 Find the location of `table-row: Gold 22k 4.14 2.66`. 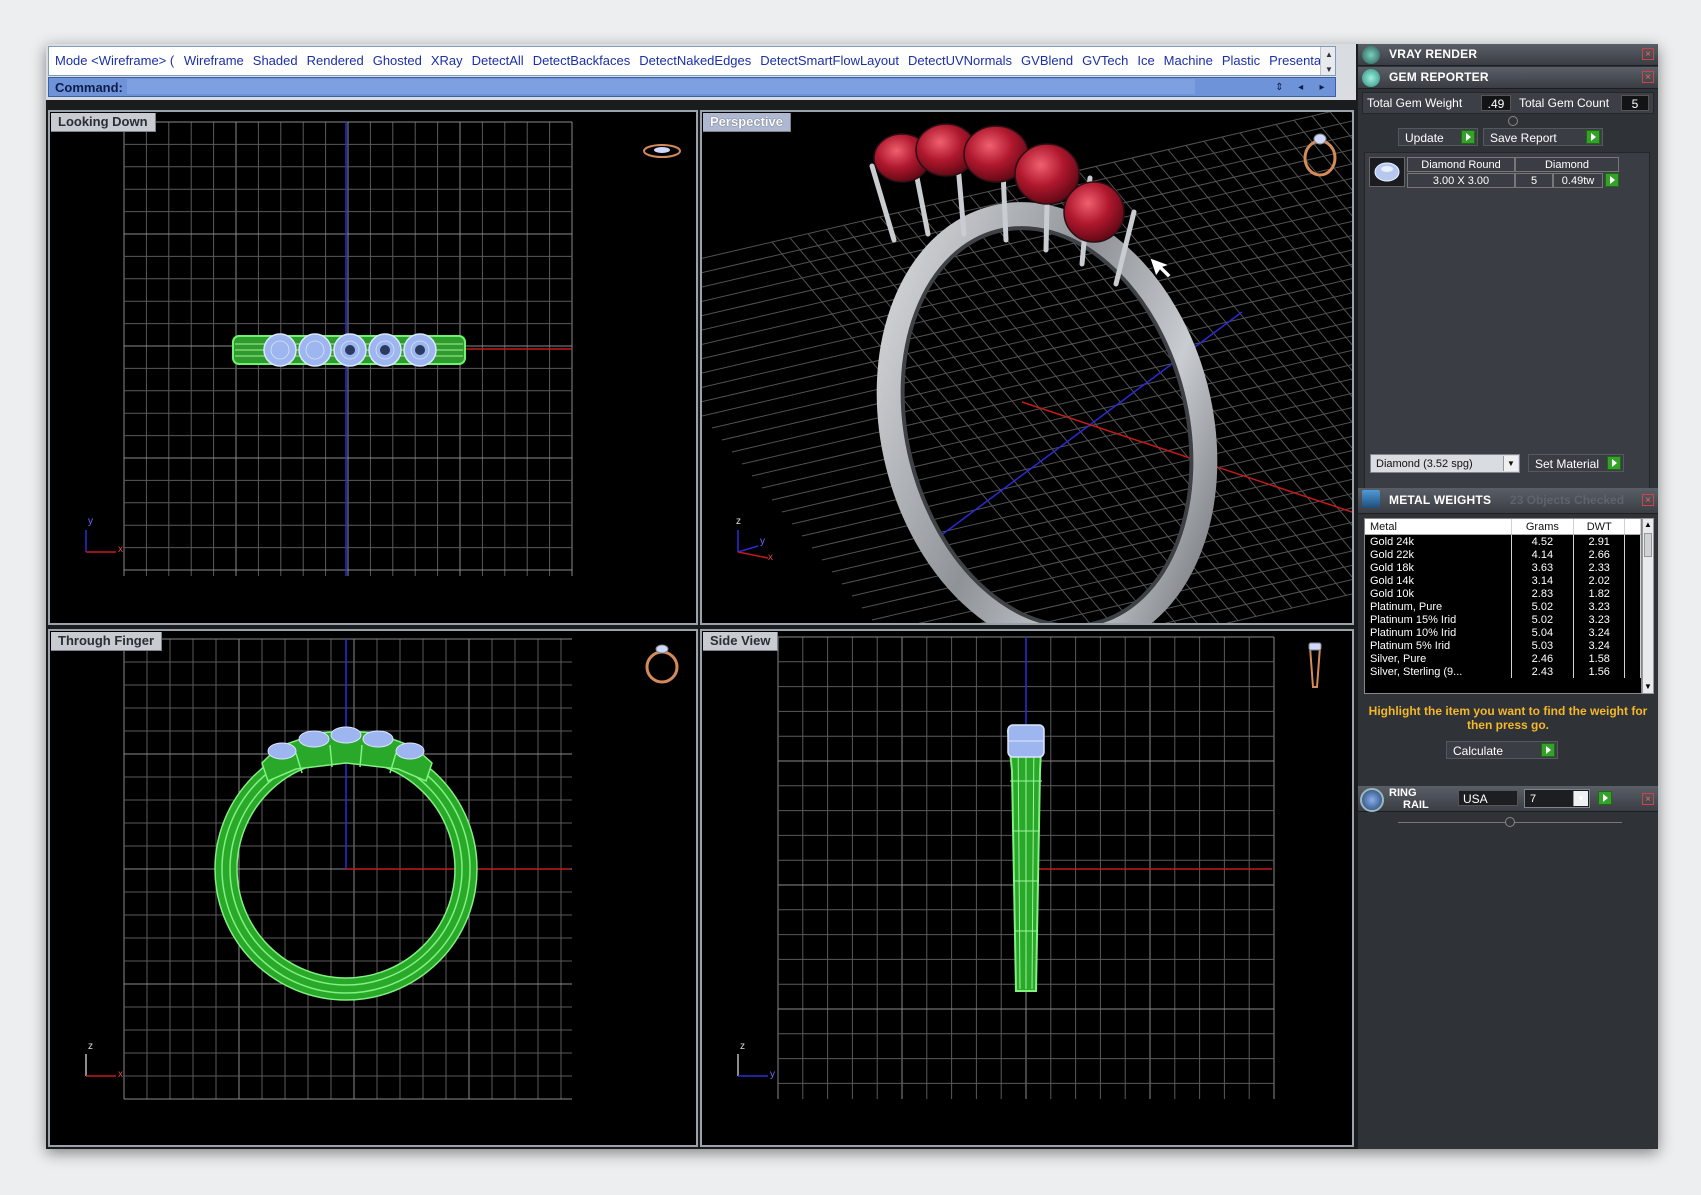

table-row: Gold 22k 4.14 2.66 is located at coordinates (1503, 554).